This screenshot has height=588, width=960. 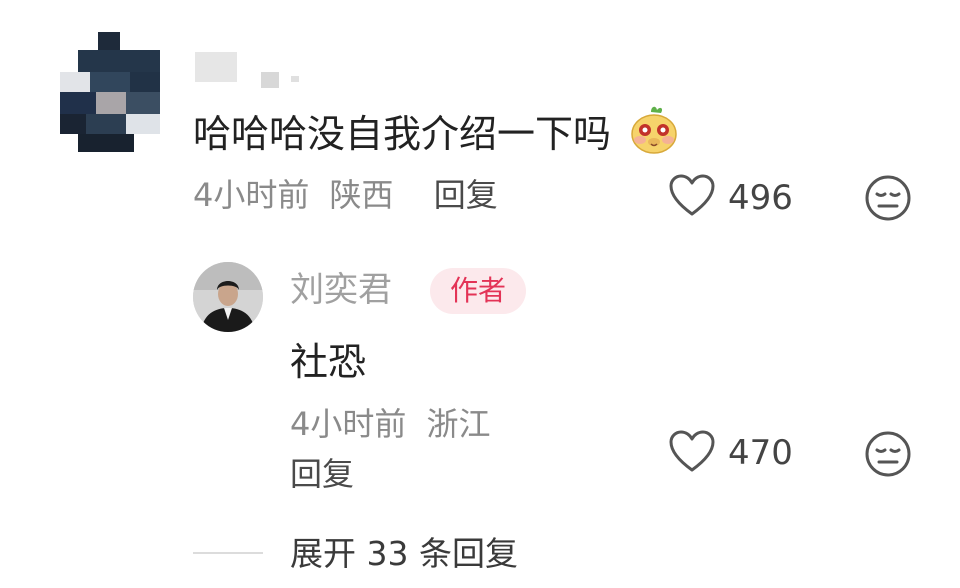 What do you see at coordinates (458, 424) in the screenshot?
I see `reply-location: 浙江` at bounding box center [458, 424].